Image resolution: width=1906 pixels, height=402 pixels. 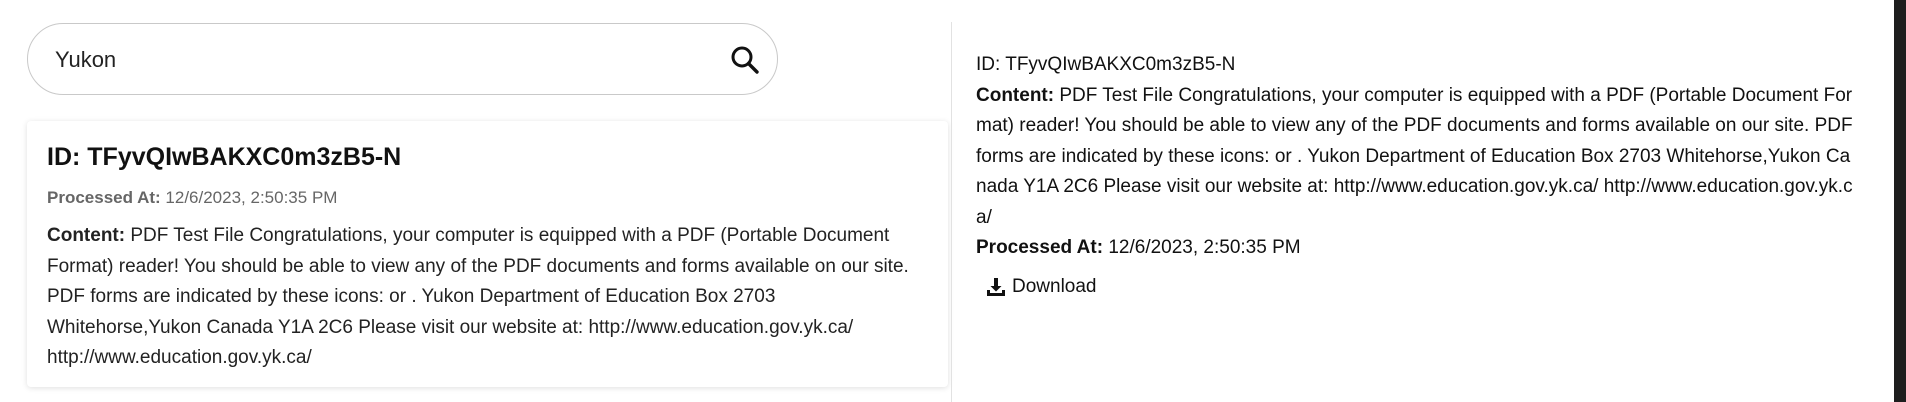 What do you see at coordinates (86, 235) in the screenshot?
I see `result-content-label: Content:` at bounding box center [86, 235].